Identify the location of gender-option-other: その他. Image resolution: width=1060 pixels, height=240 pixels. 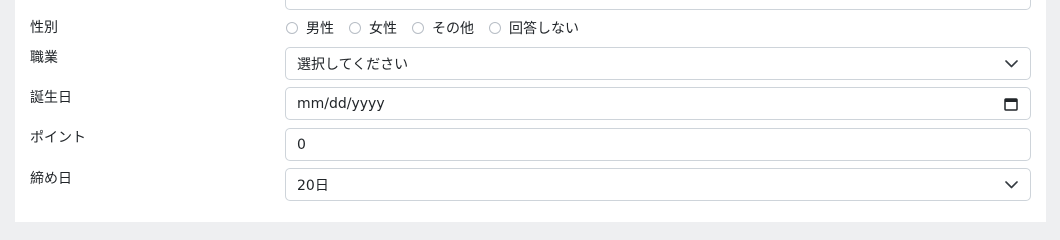
(443, 28).